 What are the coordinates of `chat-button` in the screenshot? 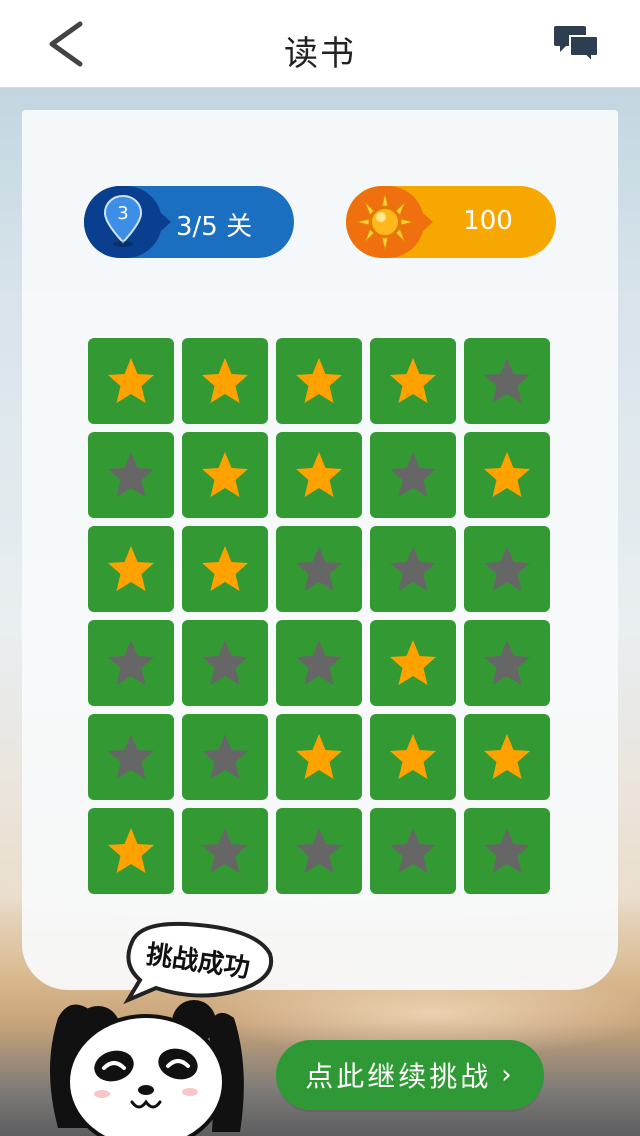 It's located at (576, 44).